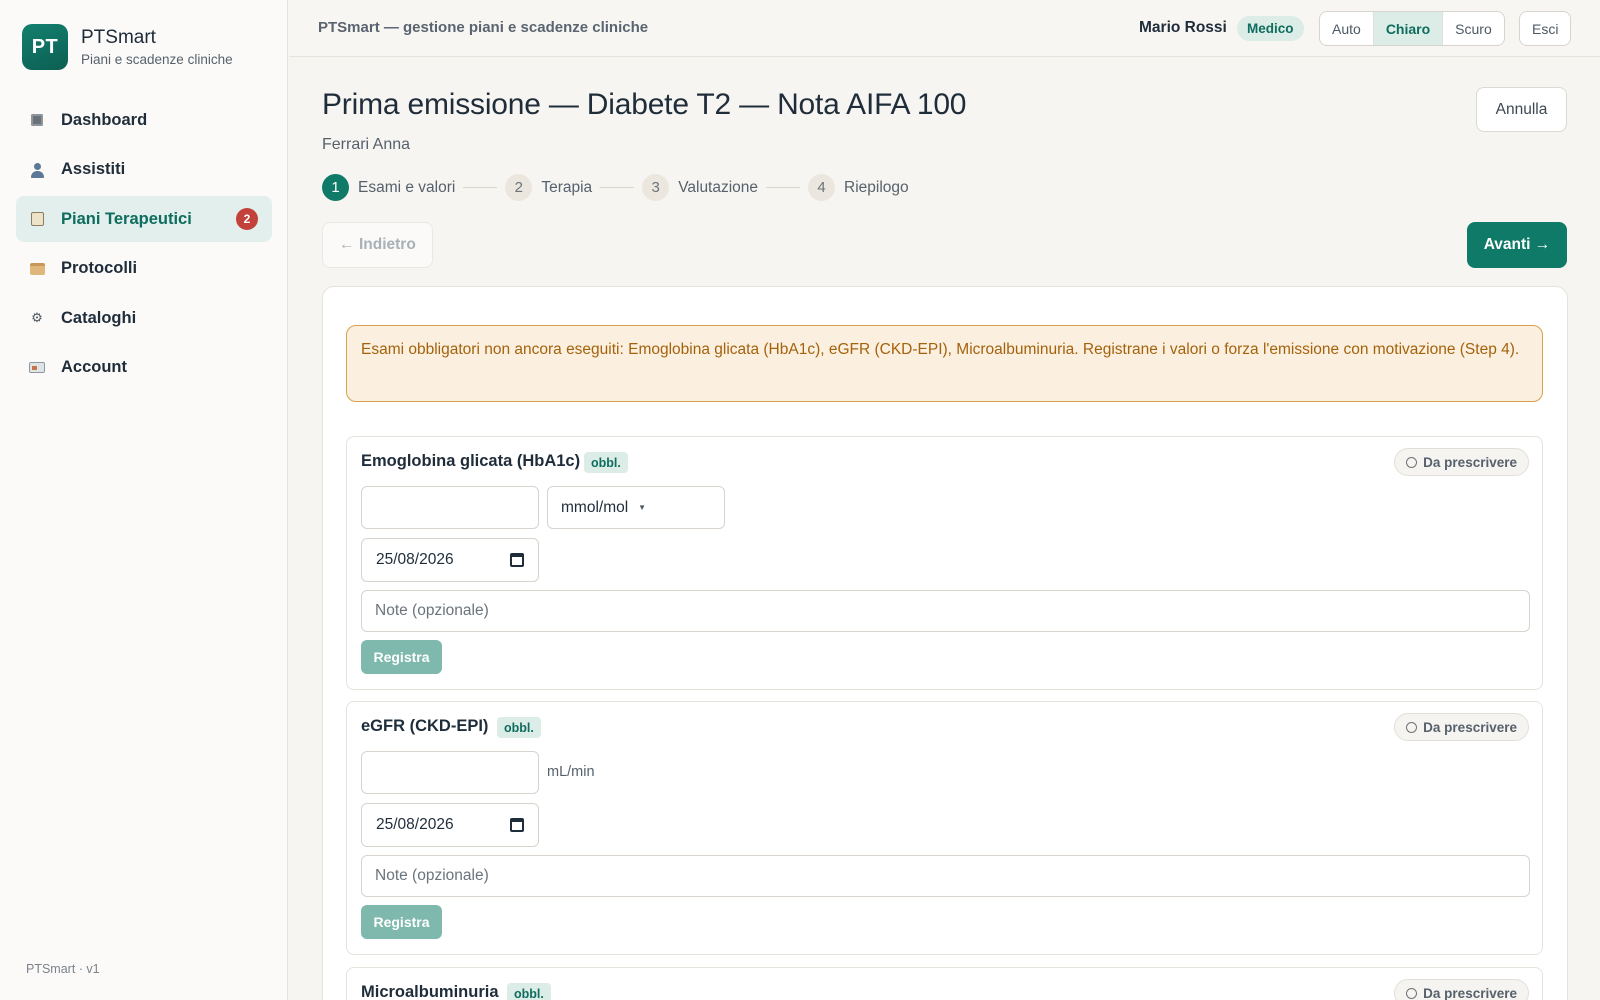 The image size is (1600, 1000). What do you see at coordinates (425, 726) in the screenshot?
I see `exam-title: eGFR (CKD-EPI)` at bounding box center [425, 726].